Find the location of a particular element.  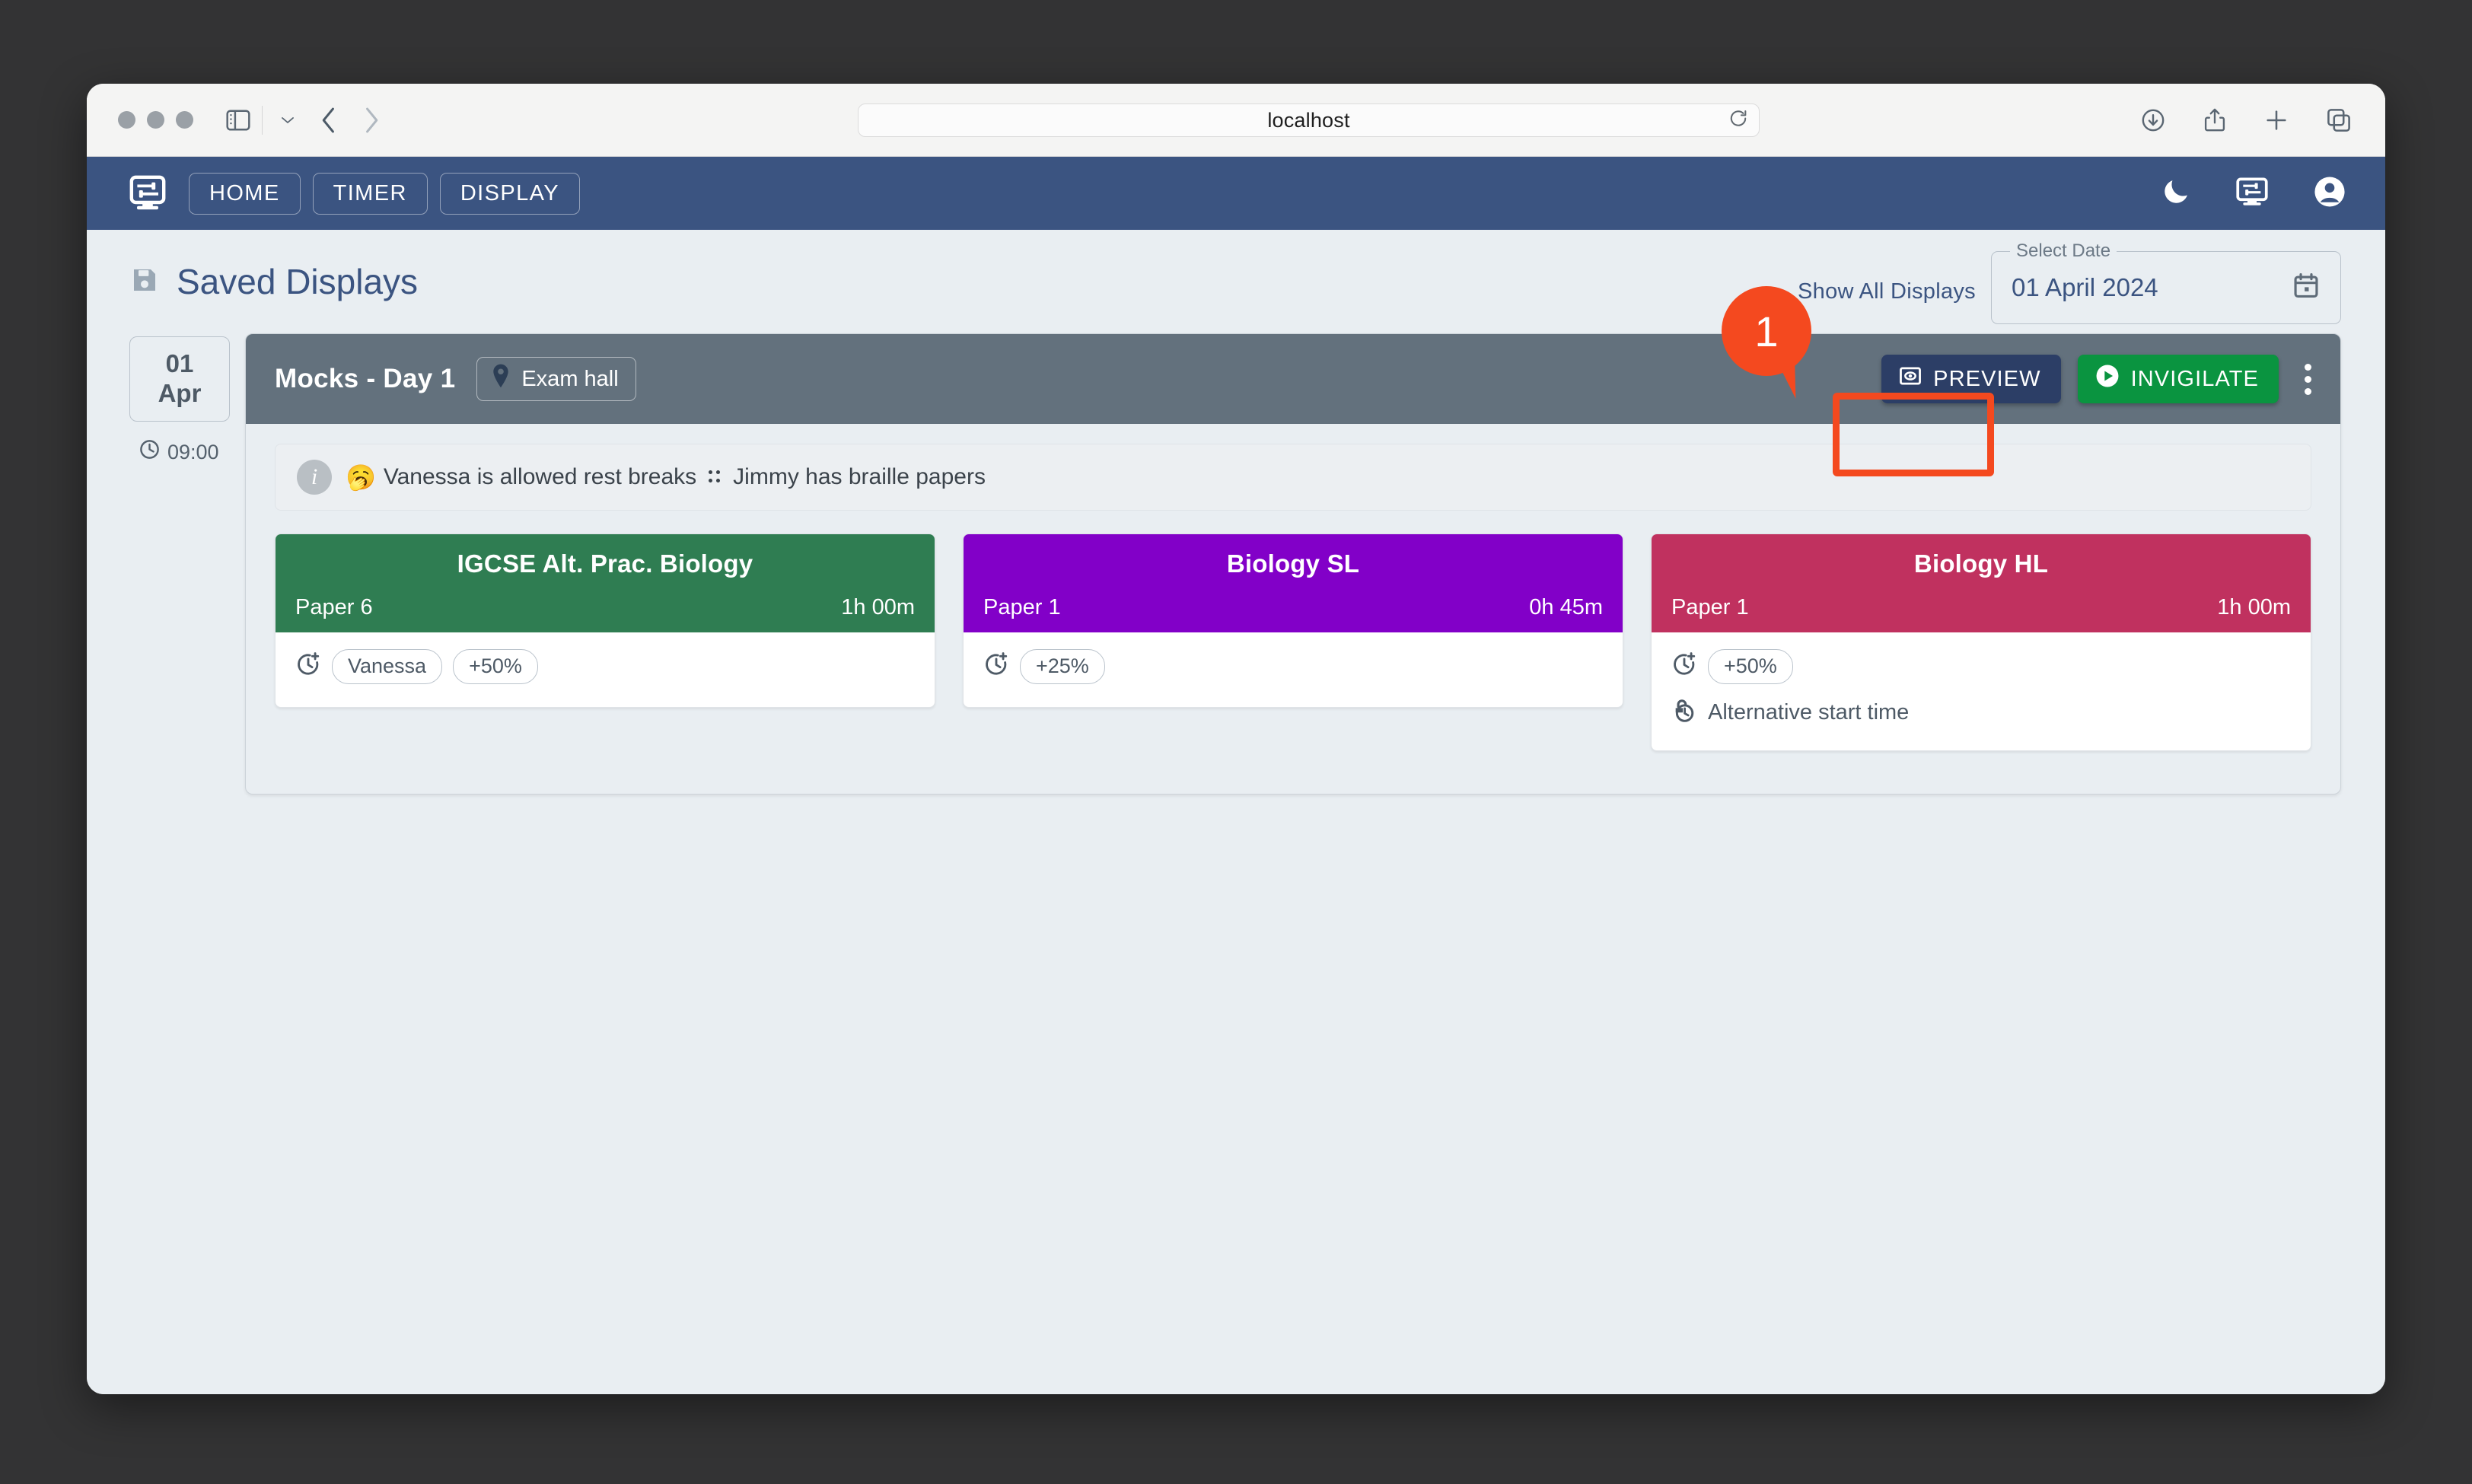

yawning-face-emoji: 🥱 is located at coordinates (361, 477).